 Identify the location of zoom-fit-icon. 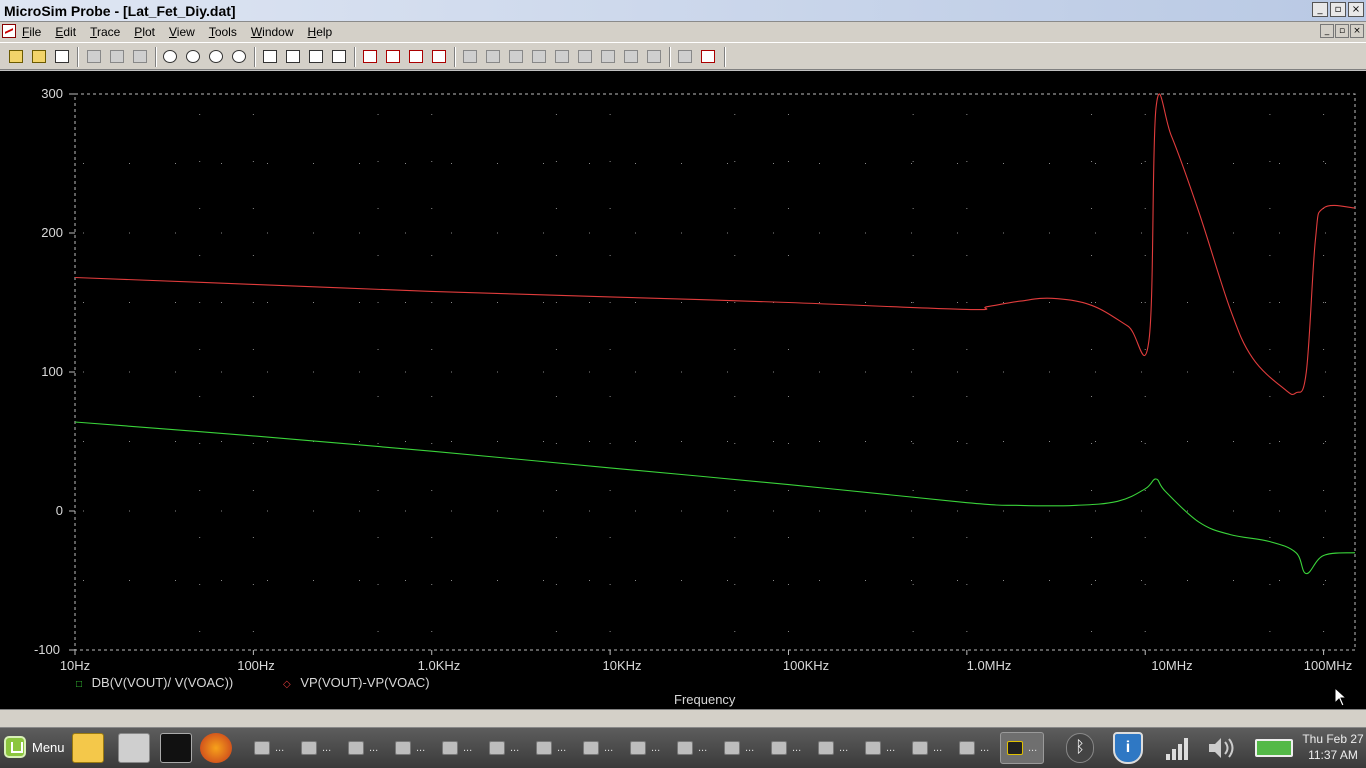
(239, 56).